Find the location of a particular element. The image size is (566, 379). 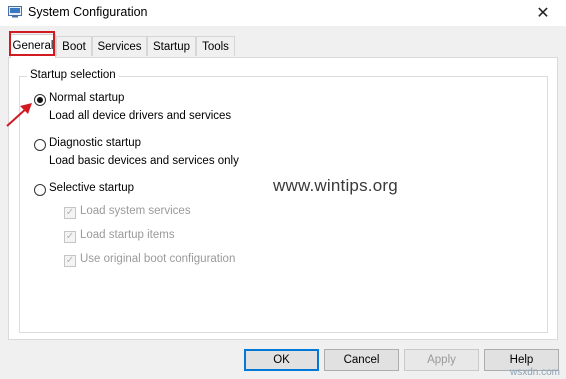

diagnostic-startup-label: Diagnostic startup is located at coordinates (95, 143).